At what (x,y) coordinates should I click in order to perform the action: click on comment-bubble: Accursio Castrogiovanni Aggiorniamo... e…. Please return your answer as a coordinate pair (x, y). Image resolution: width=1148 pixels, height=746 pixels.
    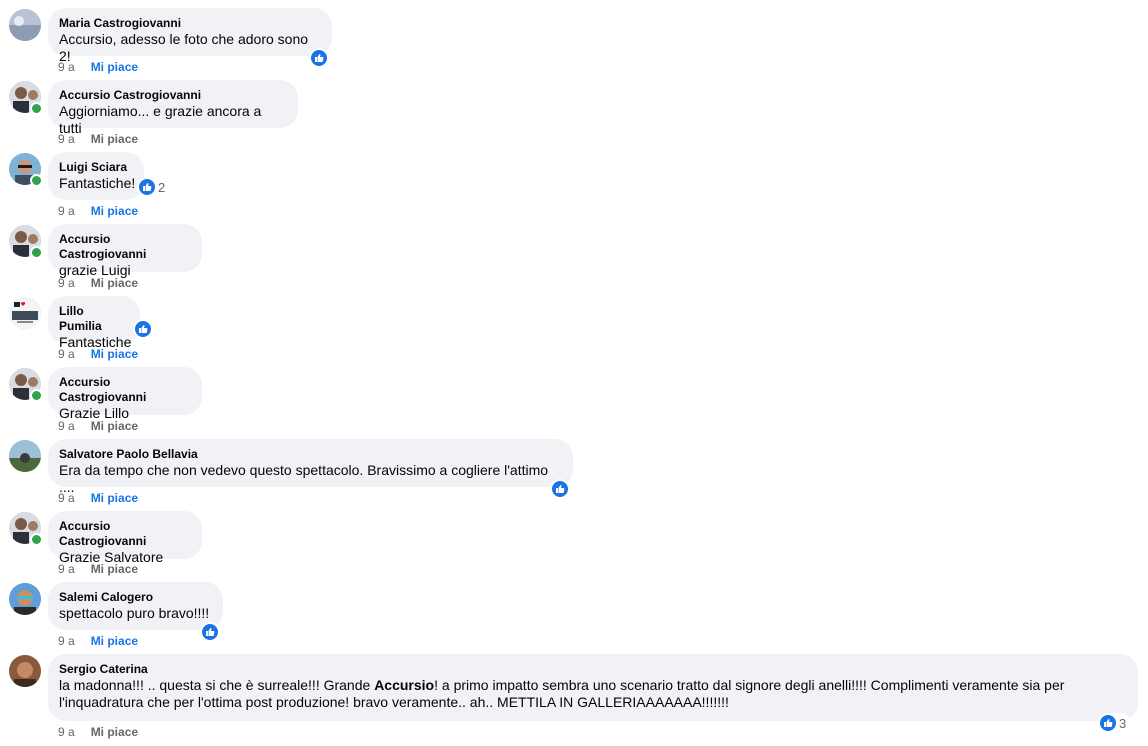
    Looking at the image, I should click on (173, 108).